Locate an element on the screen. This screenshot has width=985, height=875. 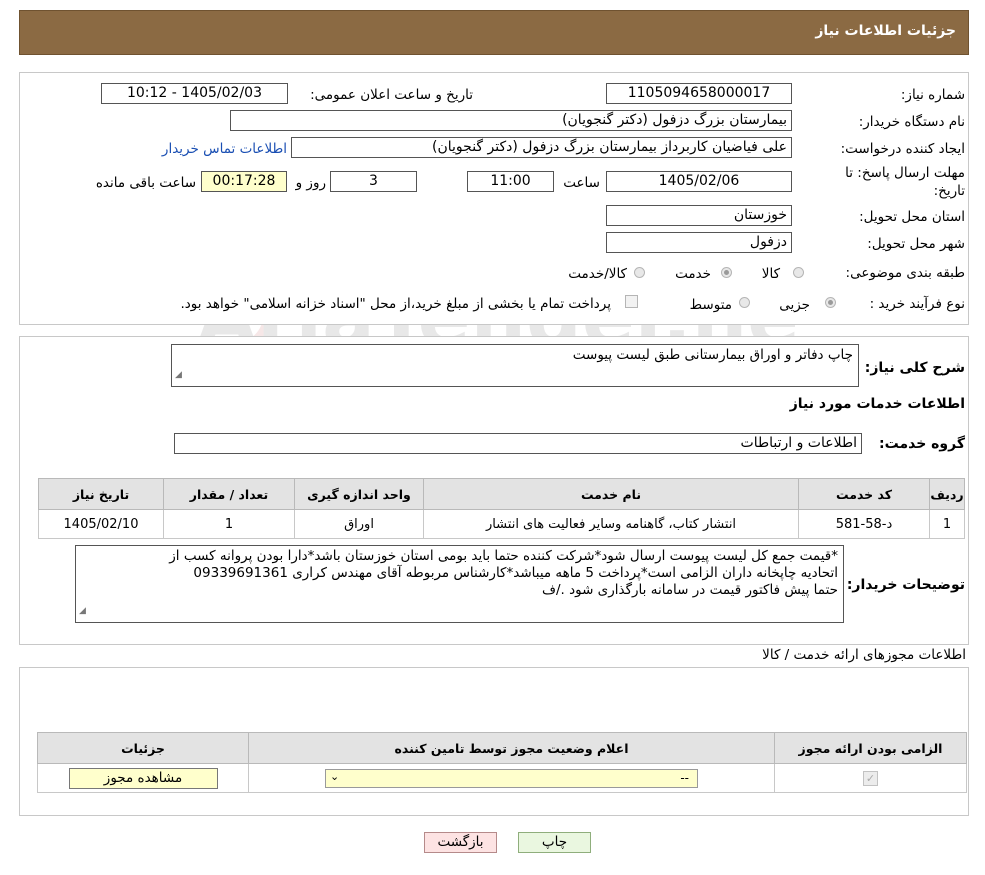
permit-status-select-value: -- is located at coordinates (684, 777).